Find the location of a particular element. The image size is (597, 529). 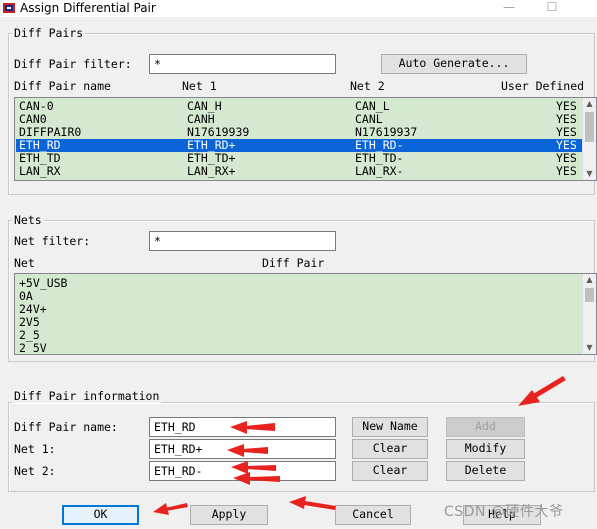

list-item-selected: ETH_RD ETH_RD+ ETH_RD- YES is located at coordinates (299, 145).